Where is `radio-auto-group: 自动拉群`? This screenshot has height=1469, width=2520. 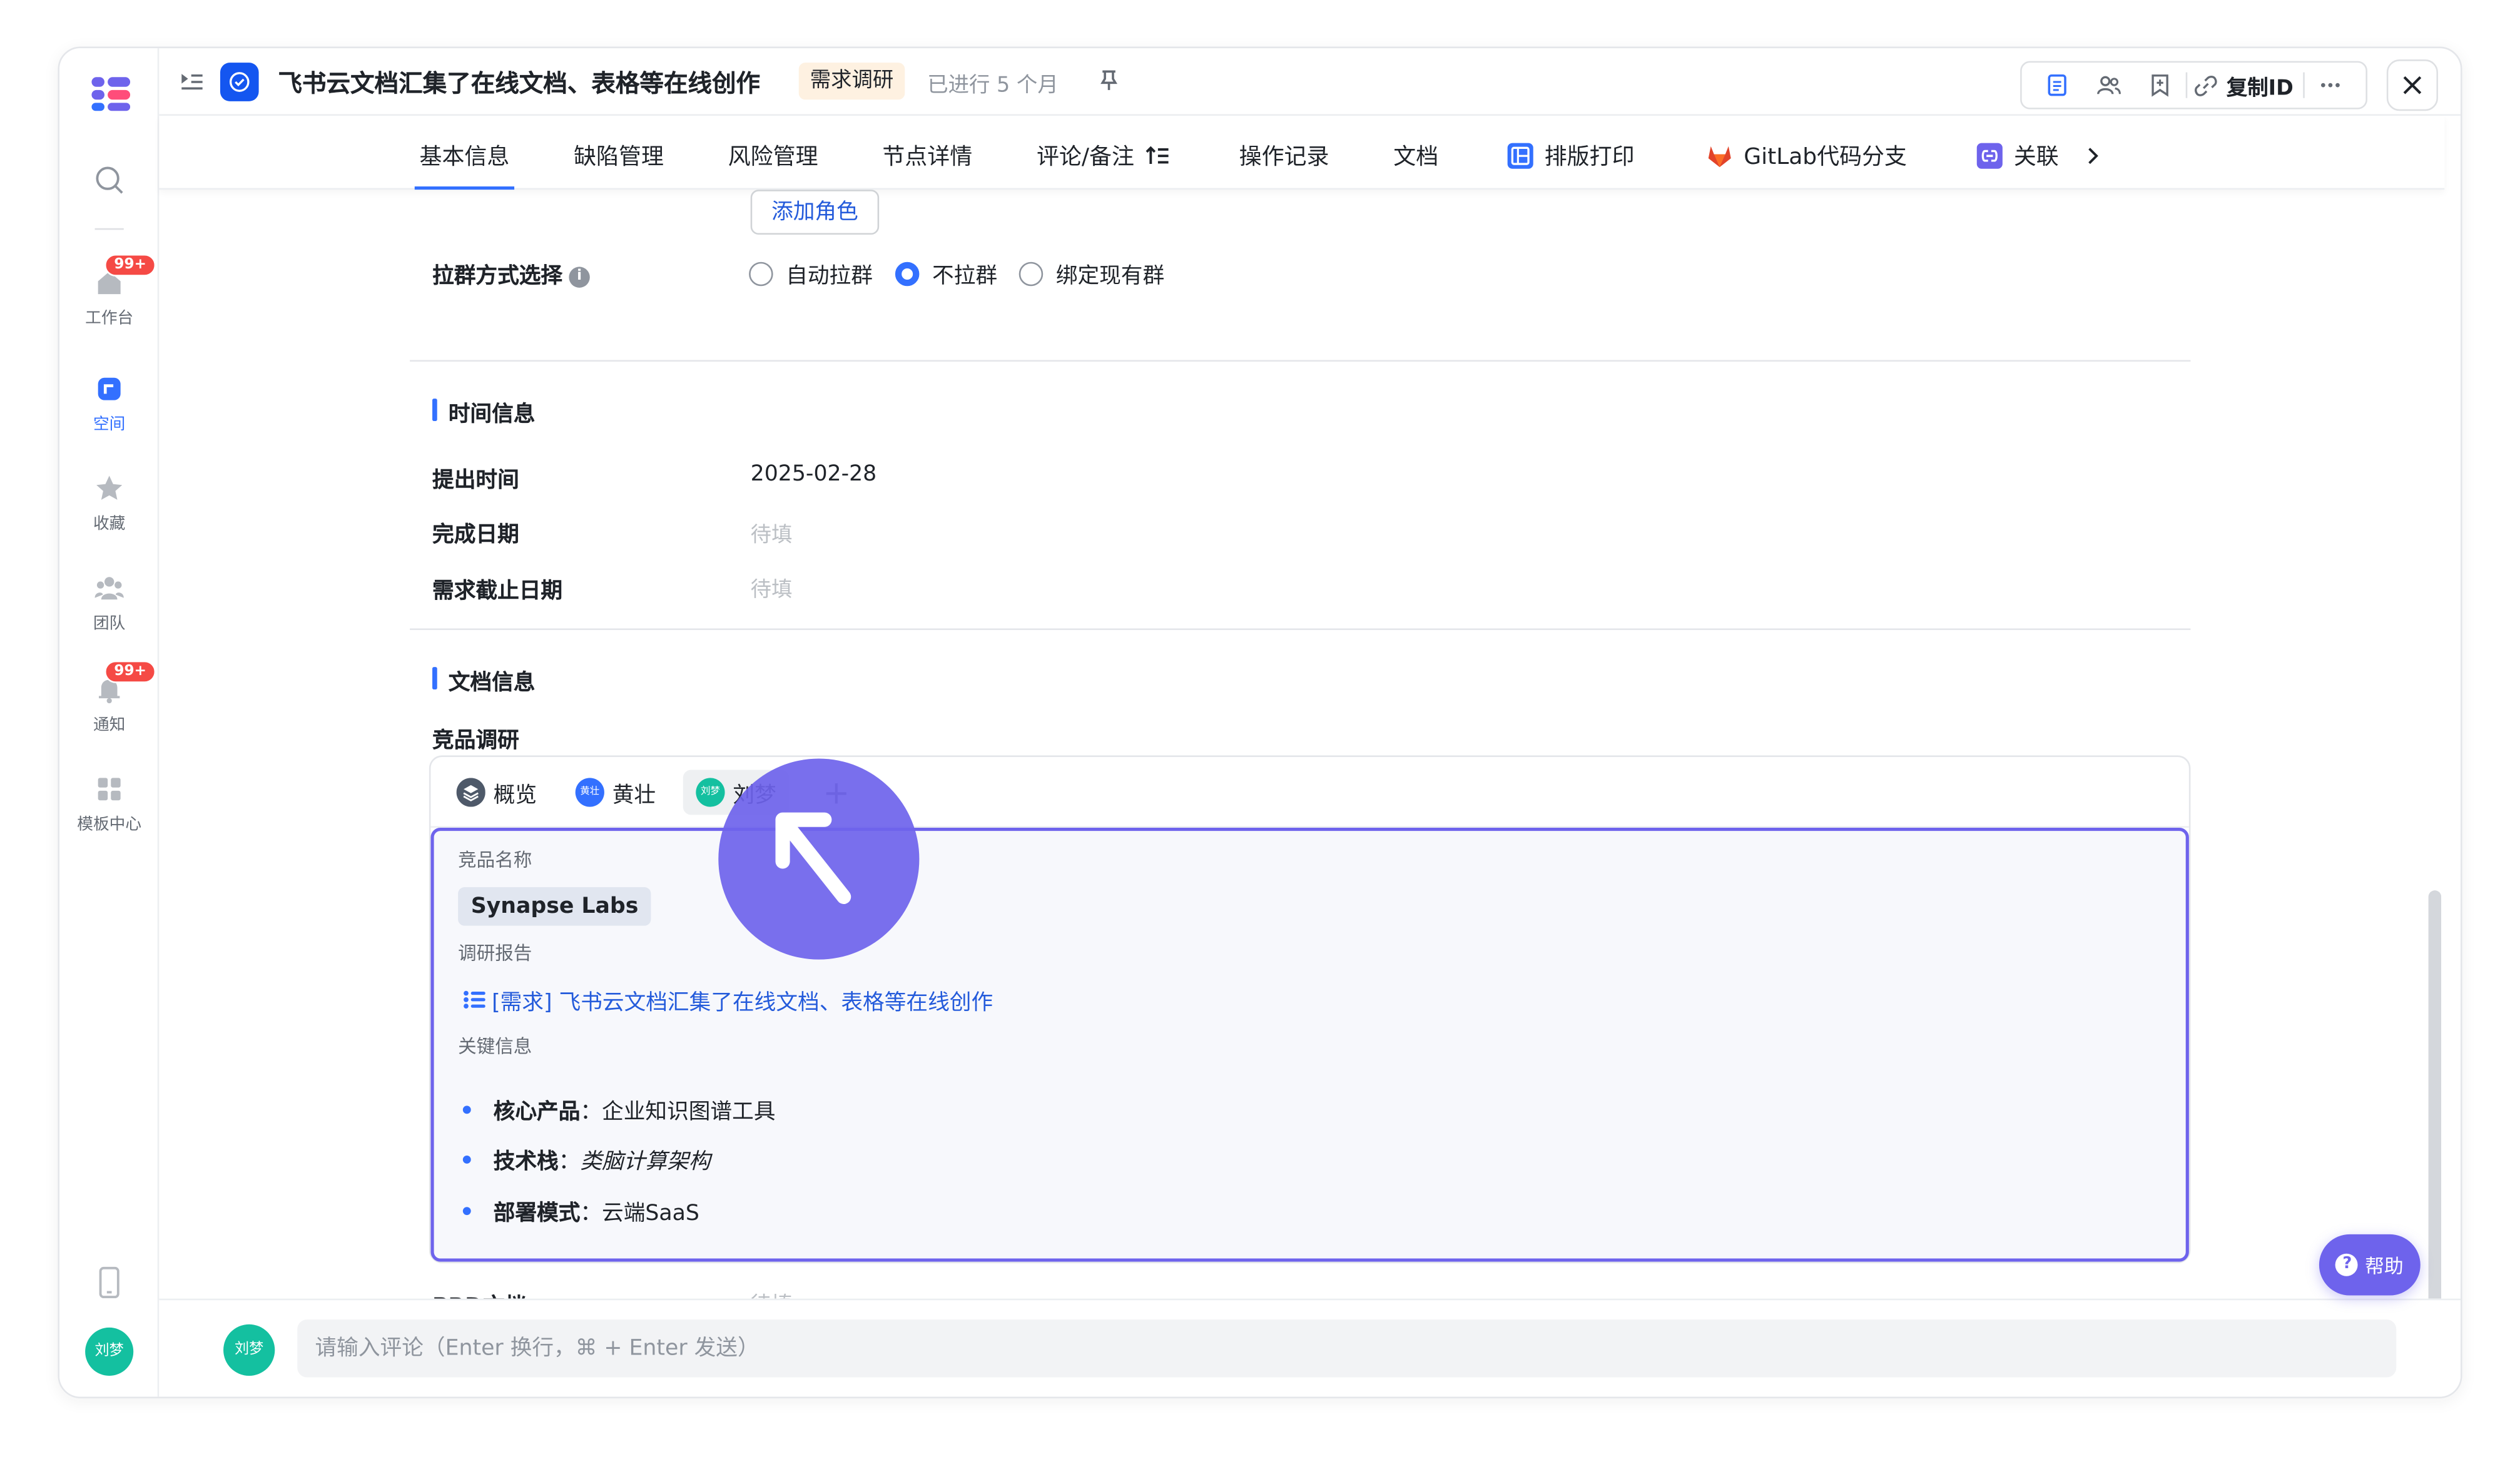
radio-auto-group: 自动拉群 is located at coordinates (811, 273).